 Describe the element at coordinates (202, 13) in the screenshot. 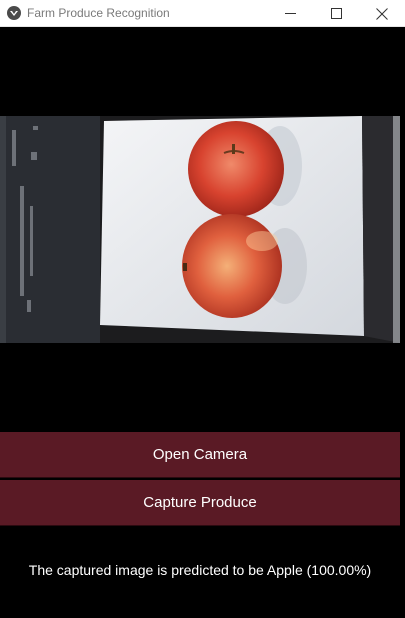

I see `title-bar: Farm Produce Recognition` at that location.